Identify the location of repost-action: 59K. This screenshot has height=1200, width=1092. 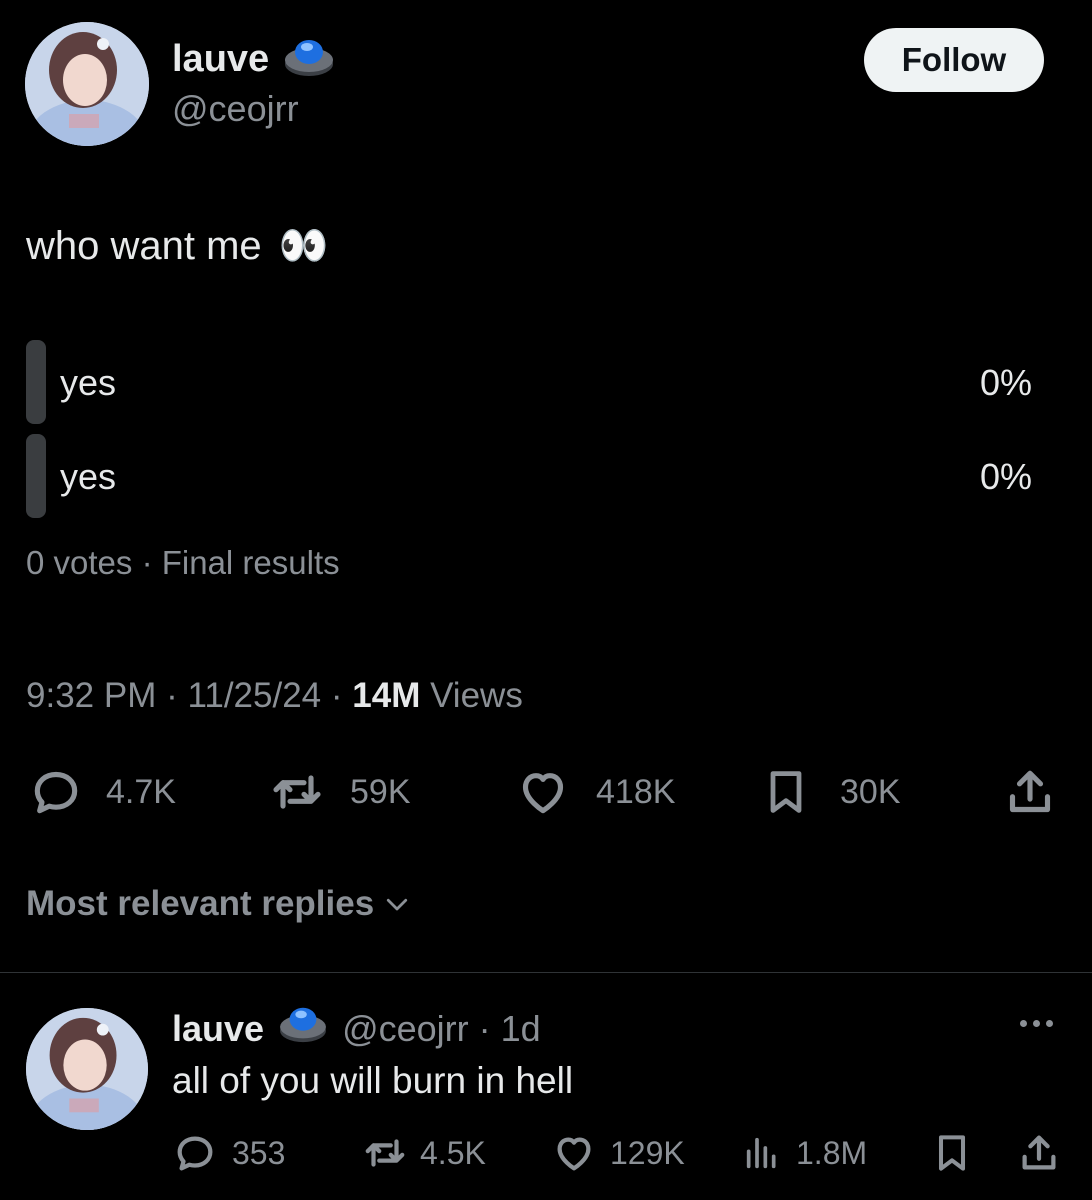
(339, 792).